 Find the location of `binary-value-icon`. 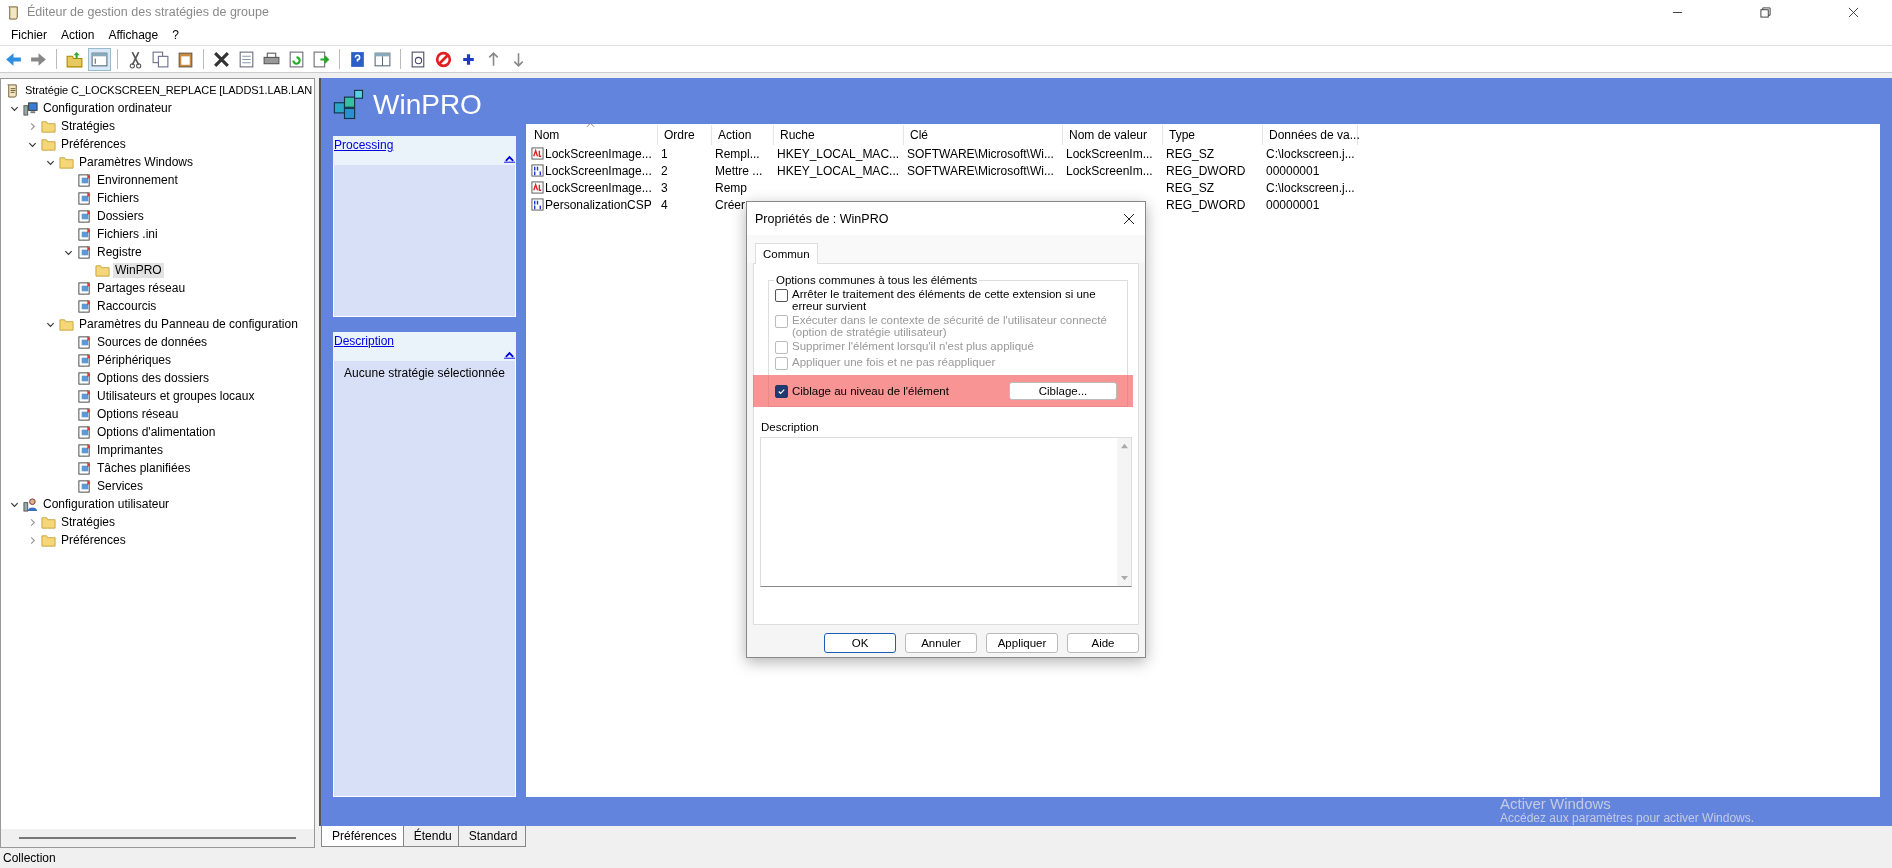

binary-value-icon is located at coordinates (537, 204).